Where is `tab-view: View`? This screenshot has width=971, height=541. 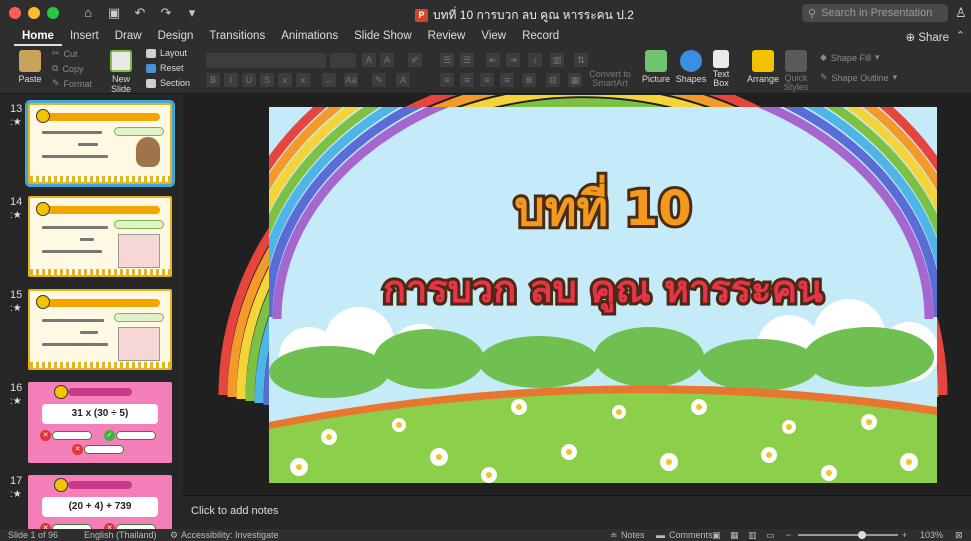
tab-view: View is located at coordinates (493, 36).